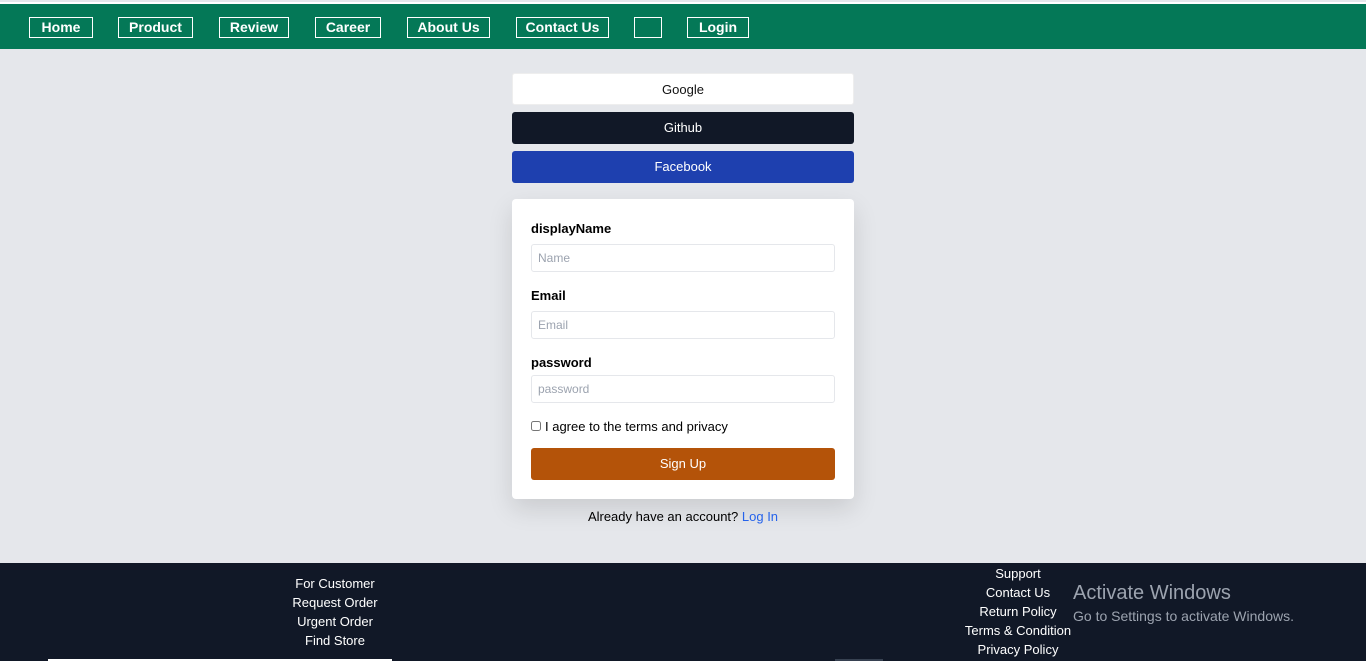 The image size is (1366, 661). Describe the element at coordinates (1018, 630) in the screenshot. I see `footer-link: Terms & Condition` at that location.